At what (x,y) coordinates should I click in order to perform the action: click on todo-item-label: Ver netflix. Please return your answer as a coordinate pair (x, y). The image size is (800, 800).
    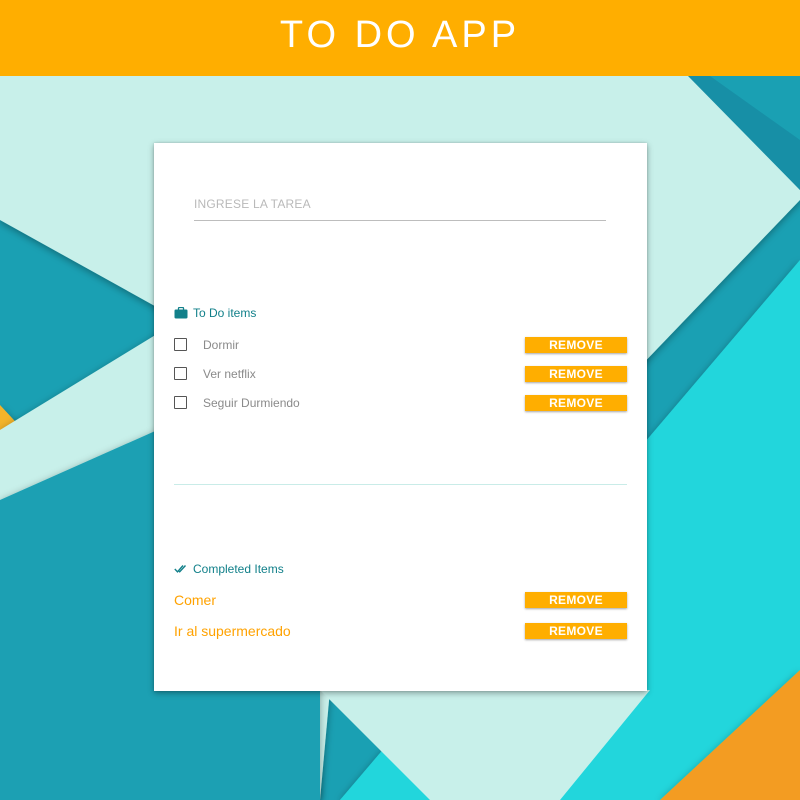
    Looking at the image, I should click on (229, 373).